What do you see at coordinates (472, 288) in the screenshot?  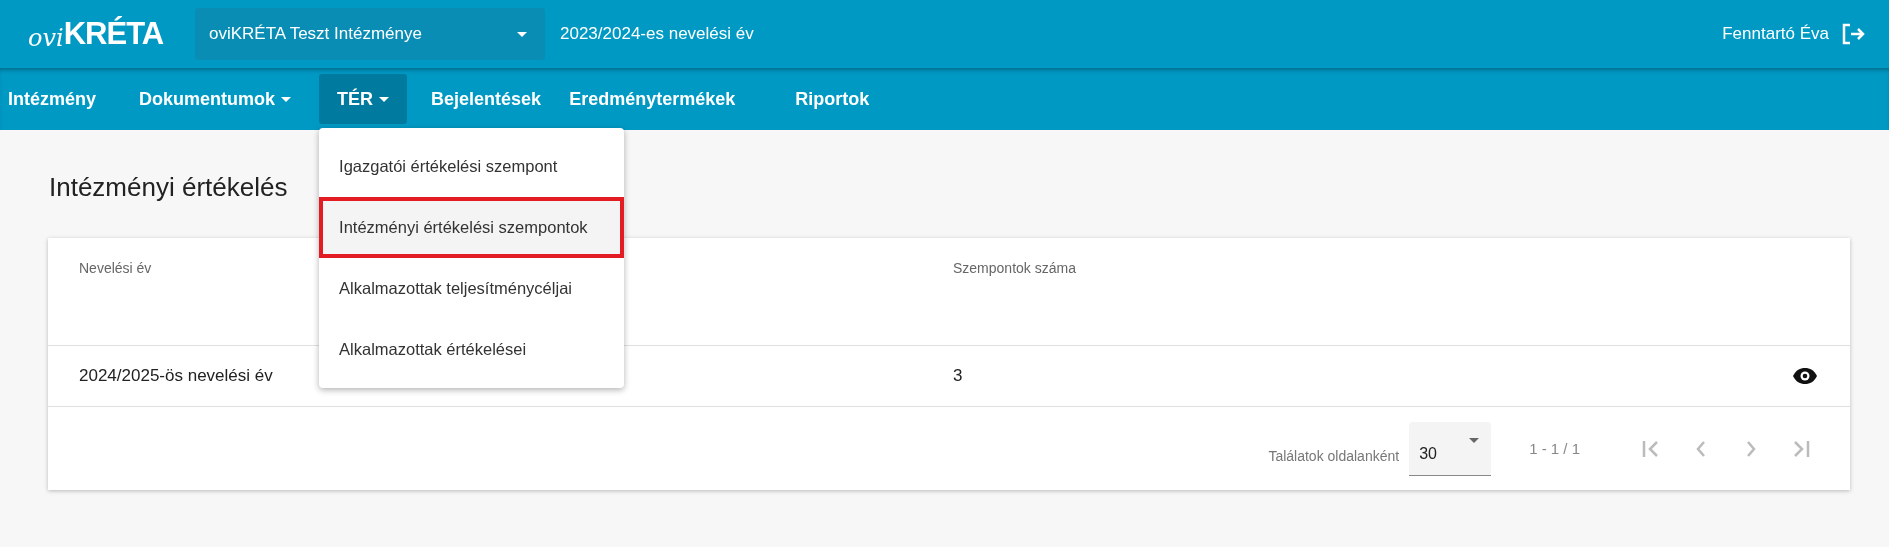 I see `menu-item: Alkalmazottak teljesítménycéljai` at bounding box center [472, 288].